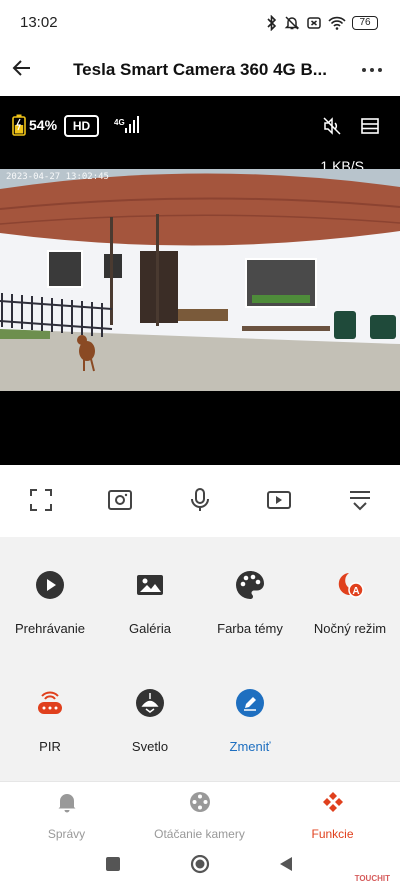 This screenshot has width=400, height=889. I want to click on function-label: Farba témy, so click(250, 628).